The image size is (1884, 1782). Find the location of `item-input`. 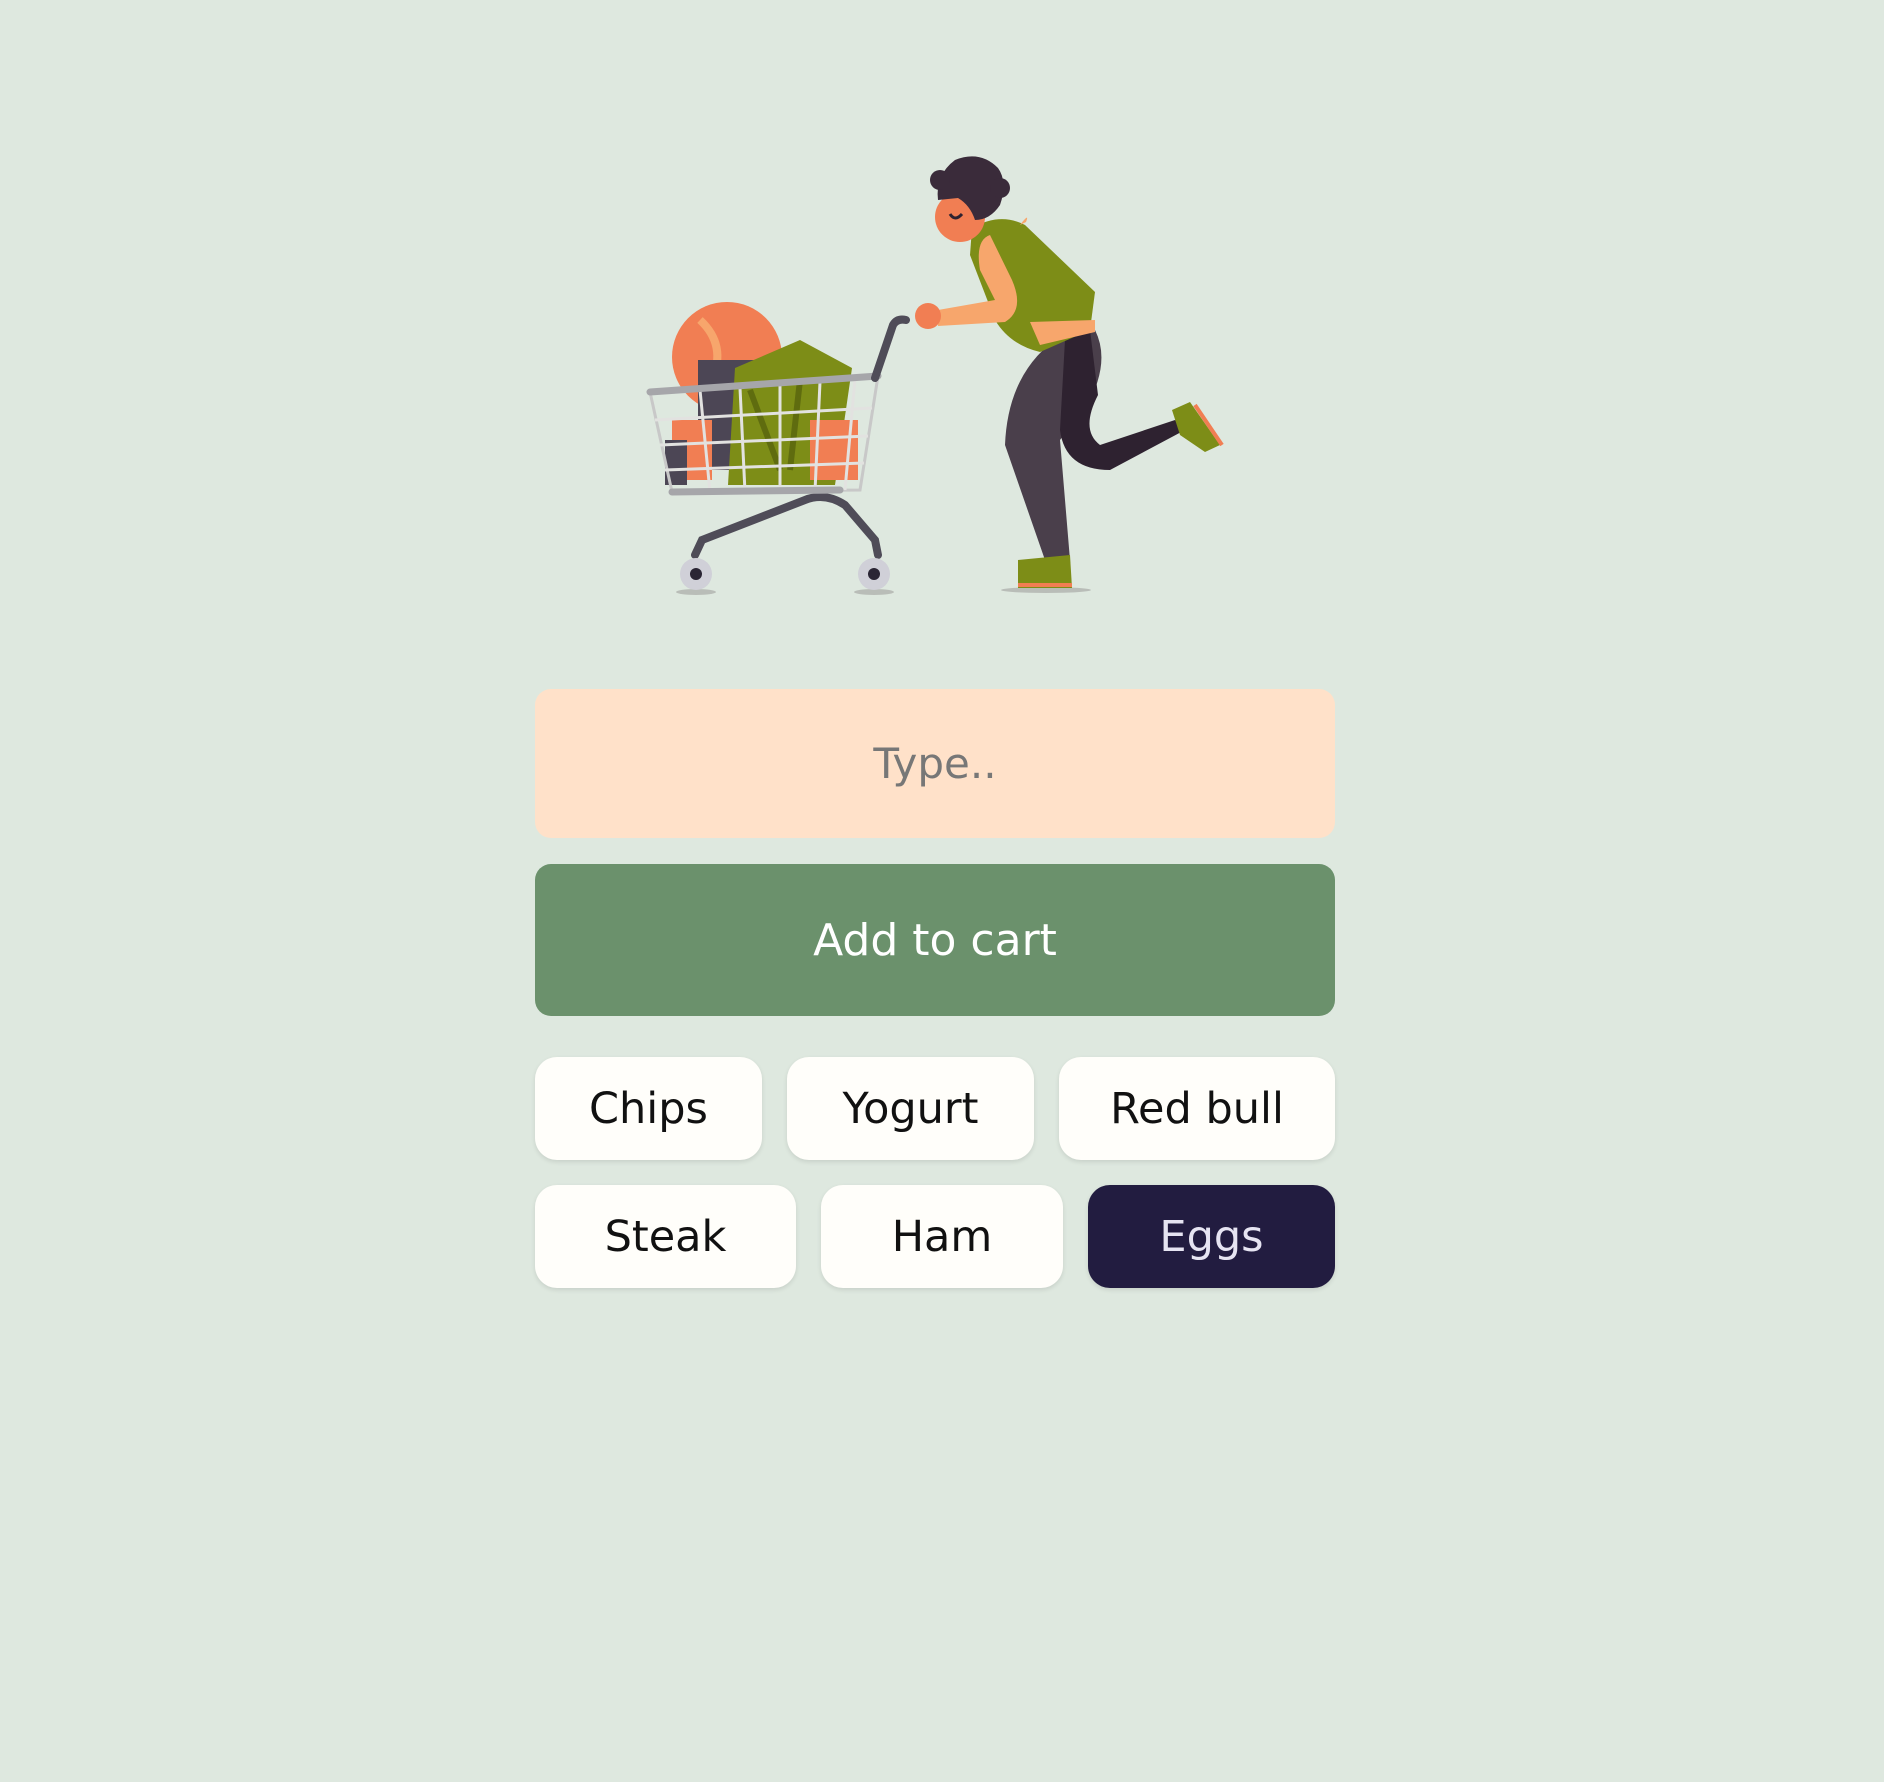

item-input is located at coordinates (935, 763).